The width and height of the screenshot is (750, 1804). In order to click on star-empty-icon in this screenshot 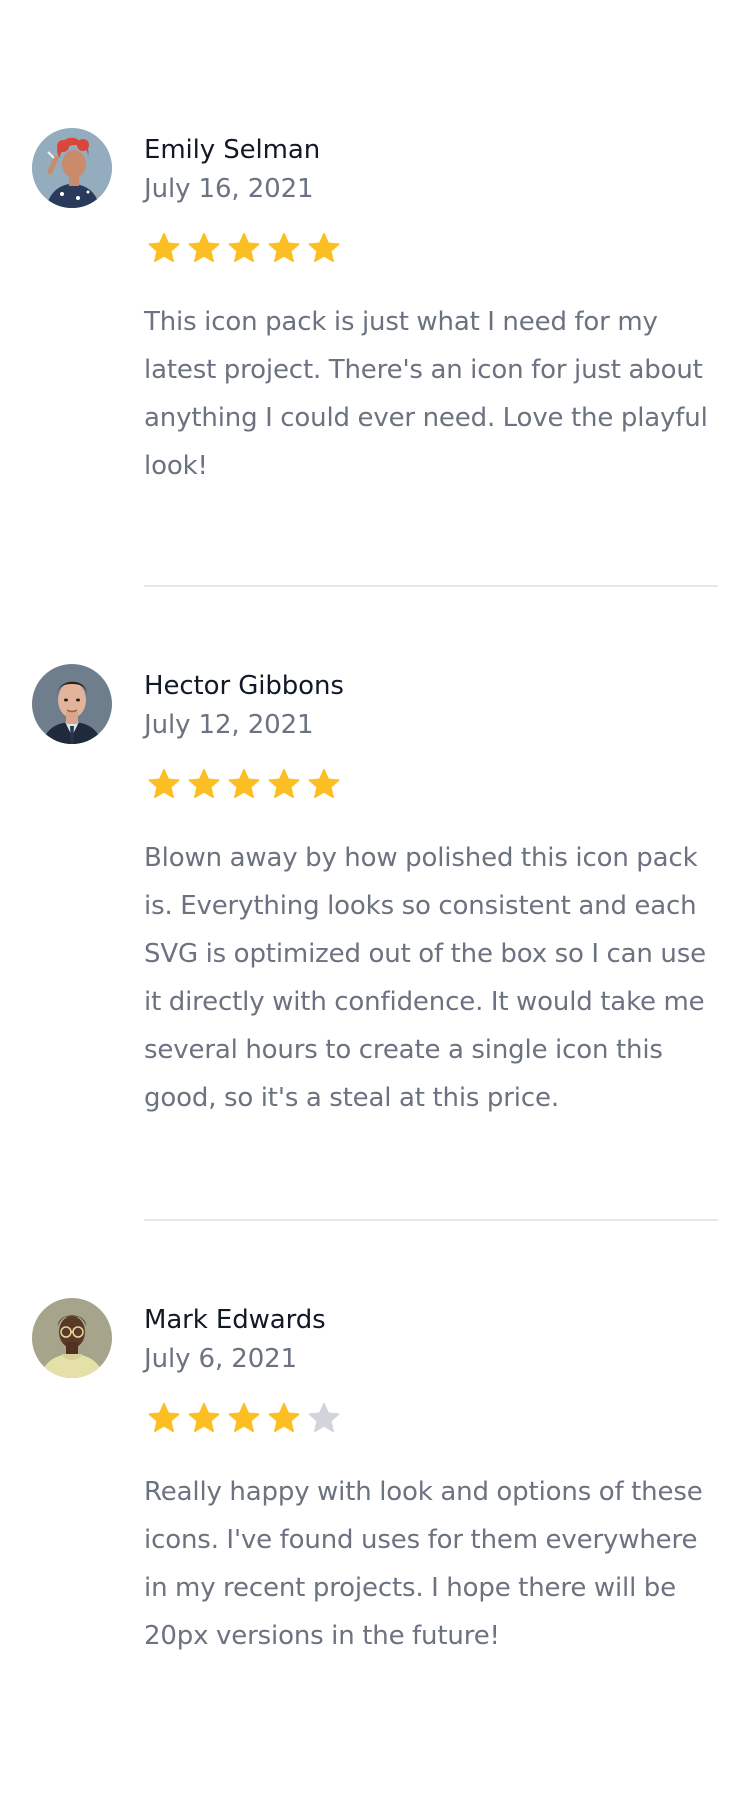, I will do `click(324, 1418)`.